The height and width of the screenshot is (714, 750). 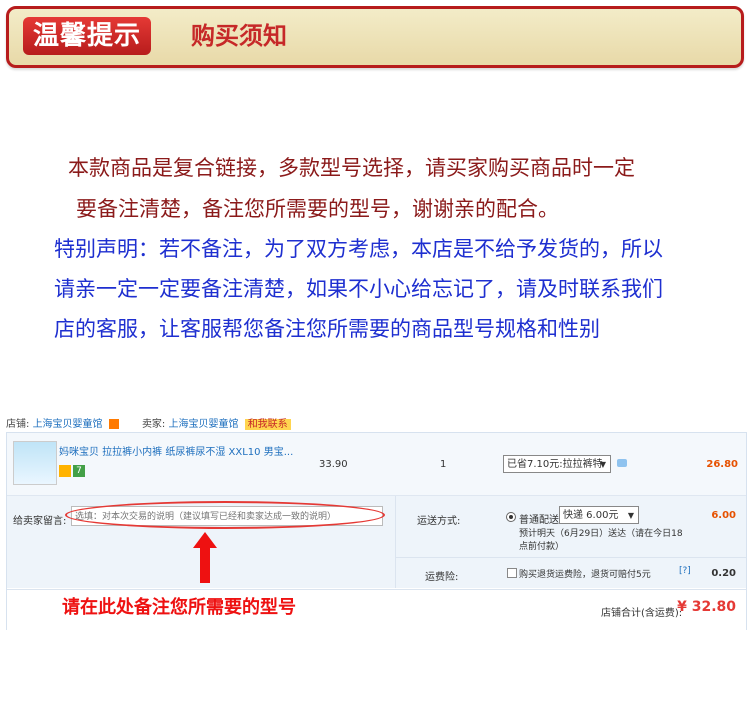 What do you see at coordinates (351, 168) in the screenshot?
I see `notice-line-1: 本款商品是复合链接，多款型号选择，请买家购买商品时一定` at bounding box center [351, 168].